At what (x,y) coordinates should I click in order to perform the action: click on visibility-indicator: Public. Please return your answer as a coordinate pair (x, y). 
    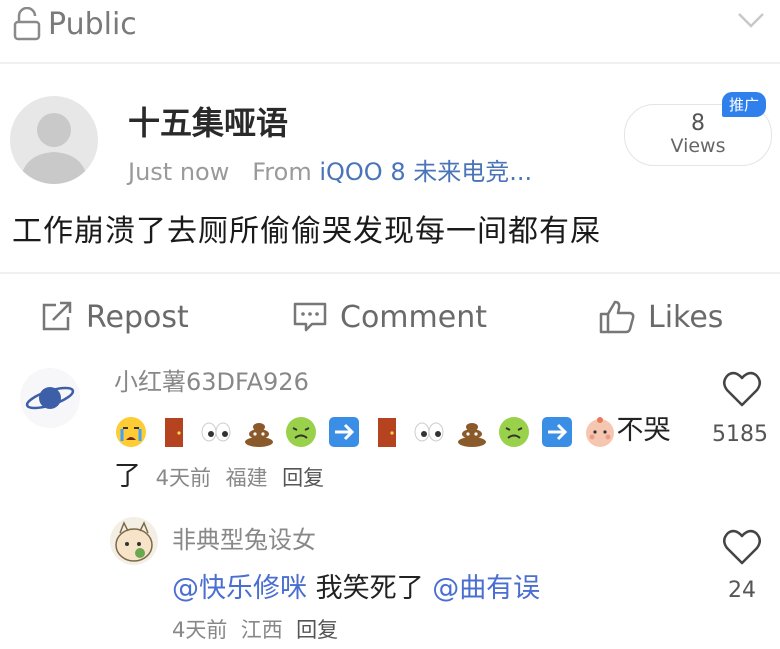
    Looking at the image, I should click on (74, 24).